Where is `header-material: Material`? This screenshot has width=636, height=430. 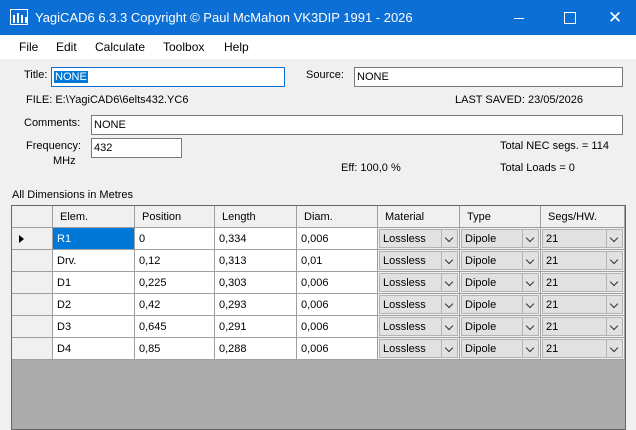
header-material: Material is located at coordinates (419, 217).